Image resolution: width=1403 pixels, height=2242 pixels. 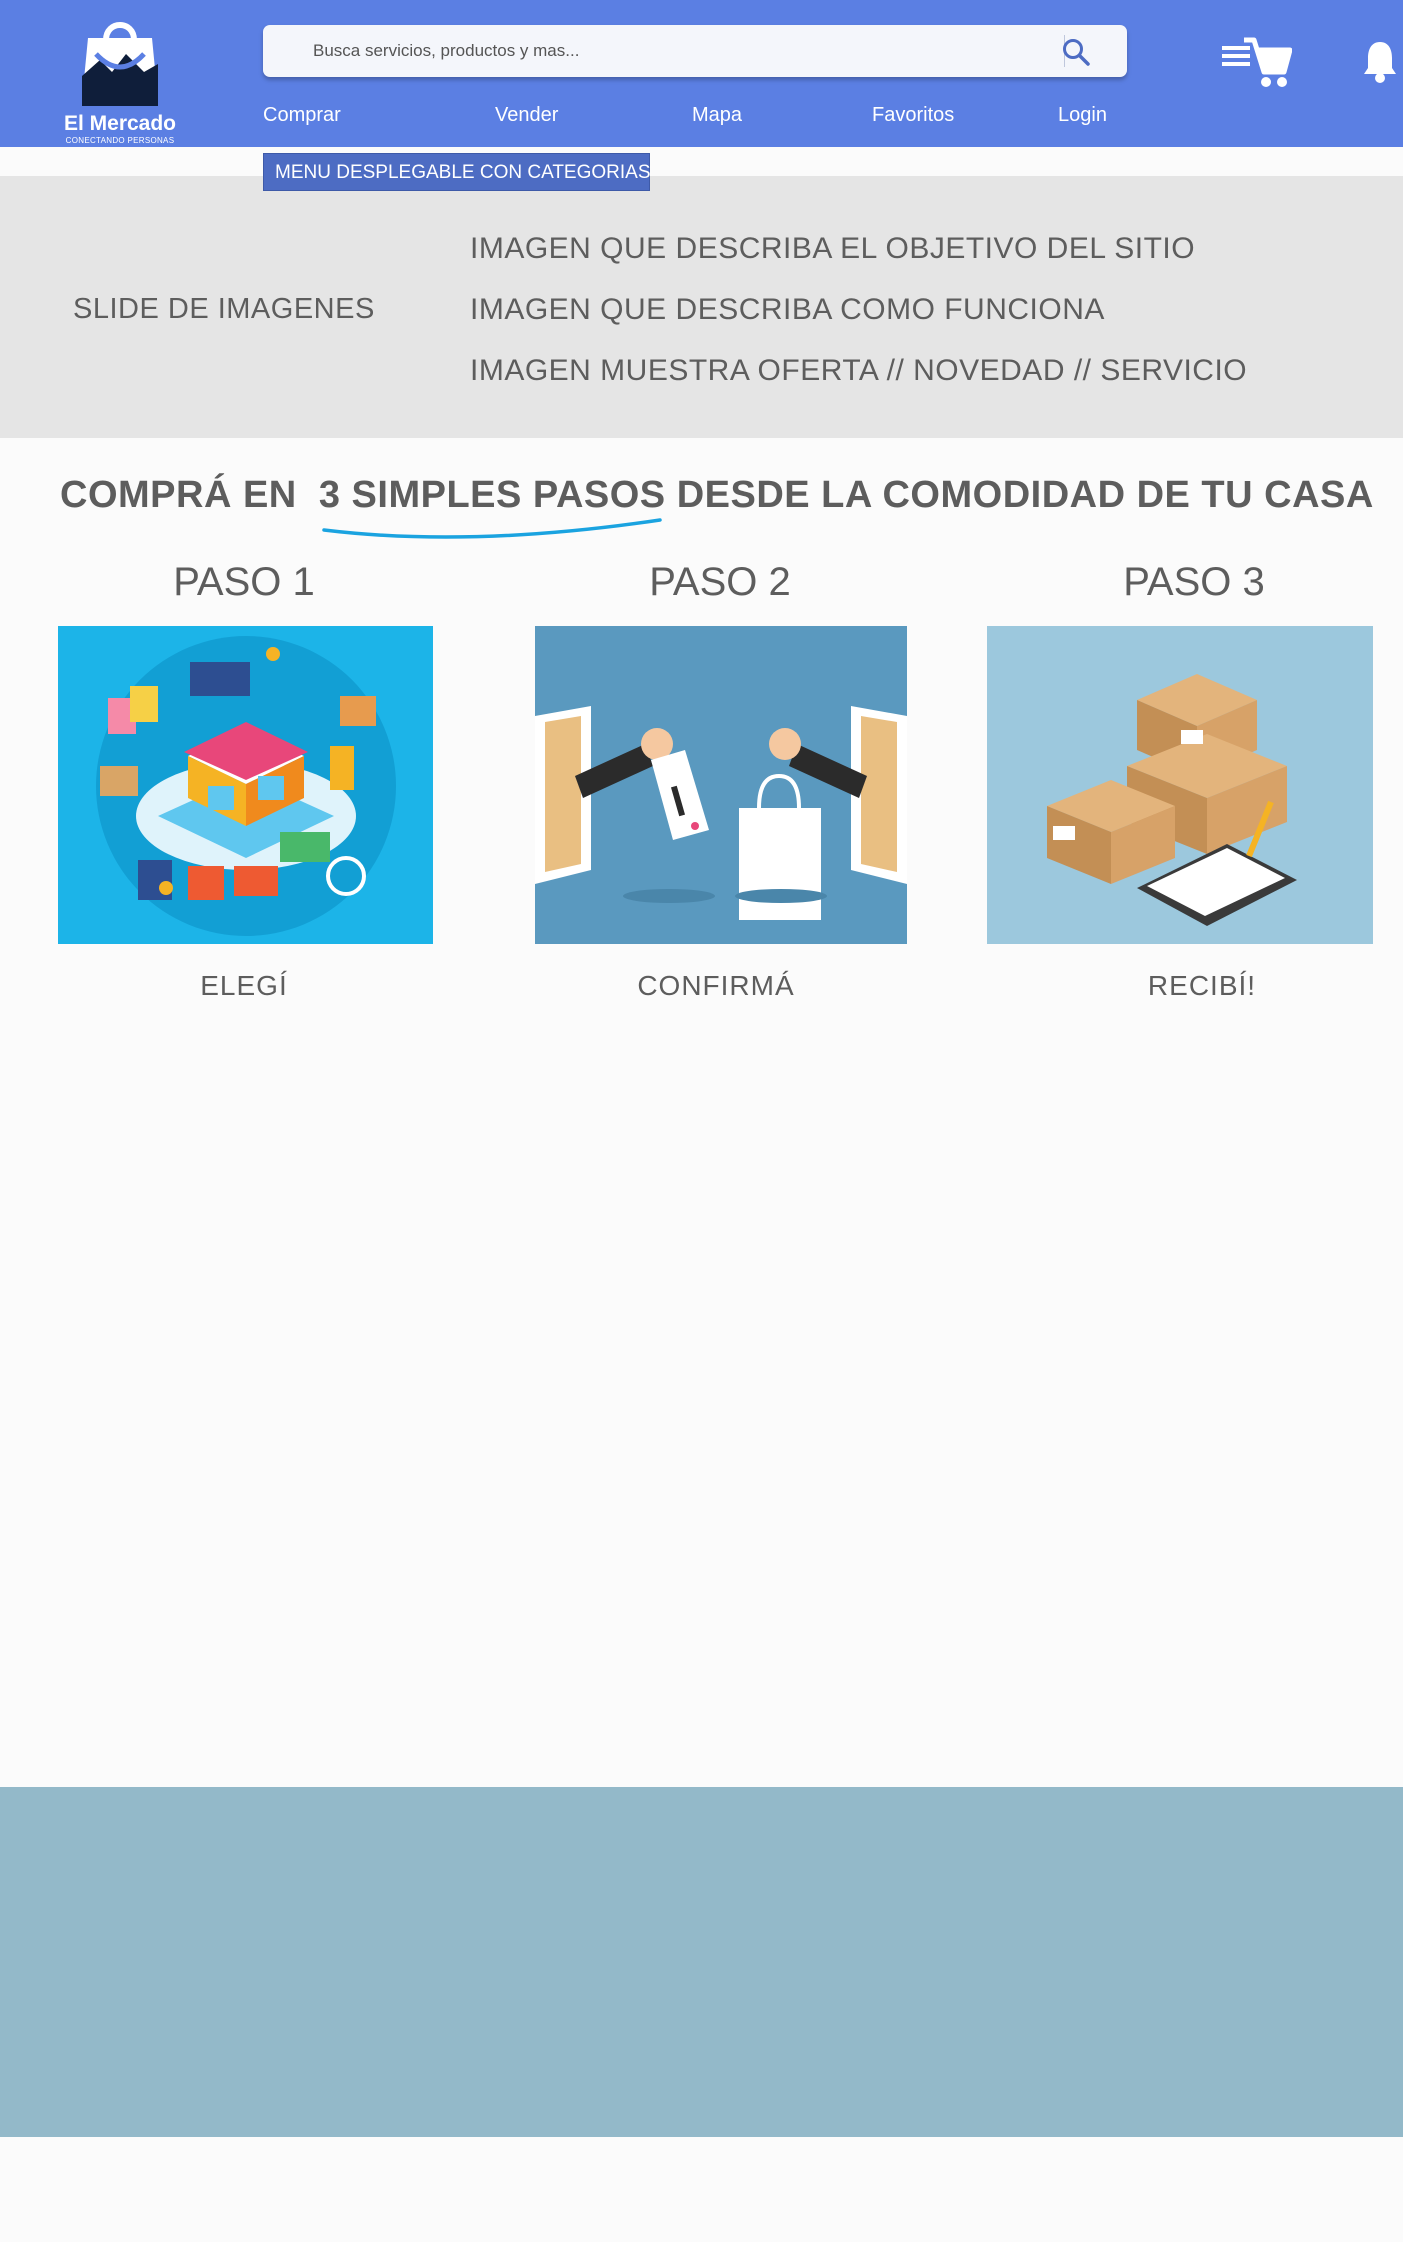 What do you see at coordinates (120, 140) in the screenshot?
I see `brand-tagline: CONECTANDO PERSONAS` at bounding box center [120, 140].